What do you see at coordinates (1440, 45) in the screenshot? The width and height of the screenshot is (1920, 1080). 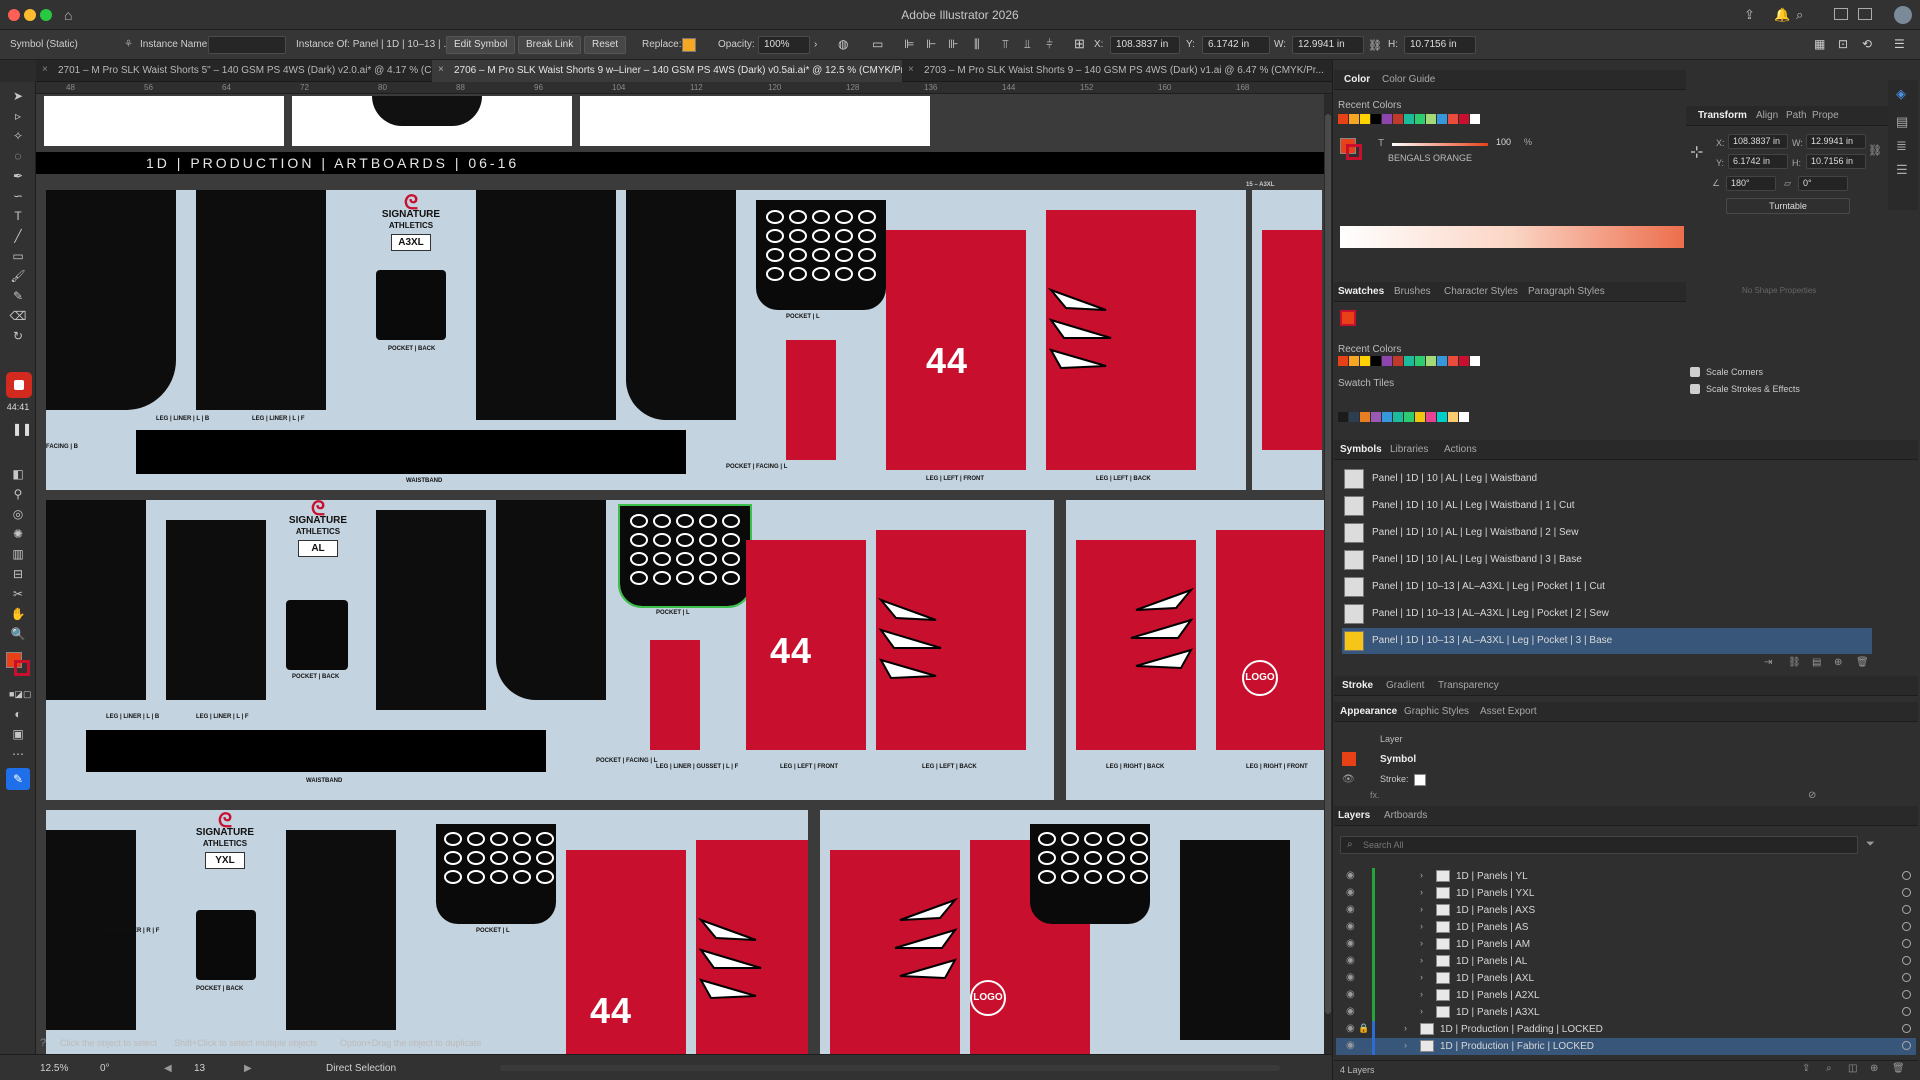 I see `h-input: 10.7156 in` at bounding box center [1440, 45].